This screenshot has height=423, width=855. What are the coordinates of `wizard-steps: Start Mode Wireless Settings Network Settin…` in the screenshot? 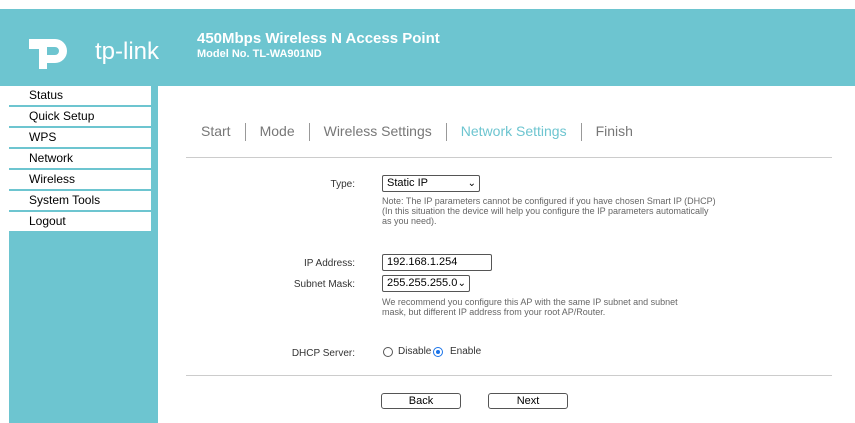 It's located at (417, 132).